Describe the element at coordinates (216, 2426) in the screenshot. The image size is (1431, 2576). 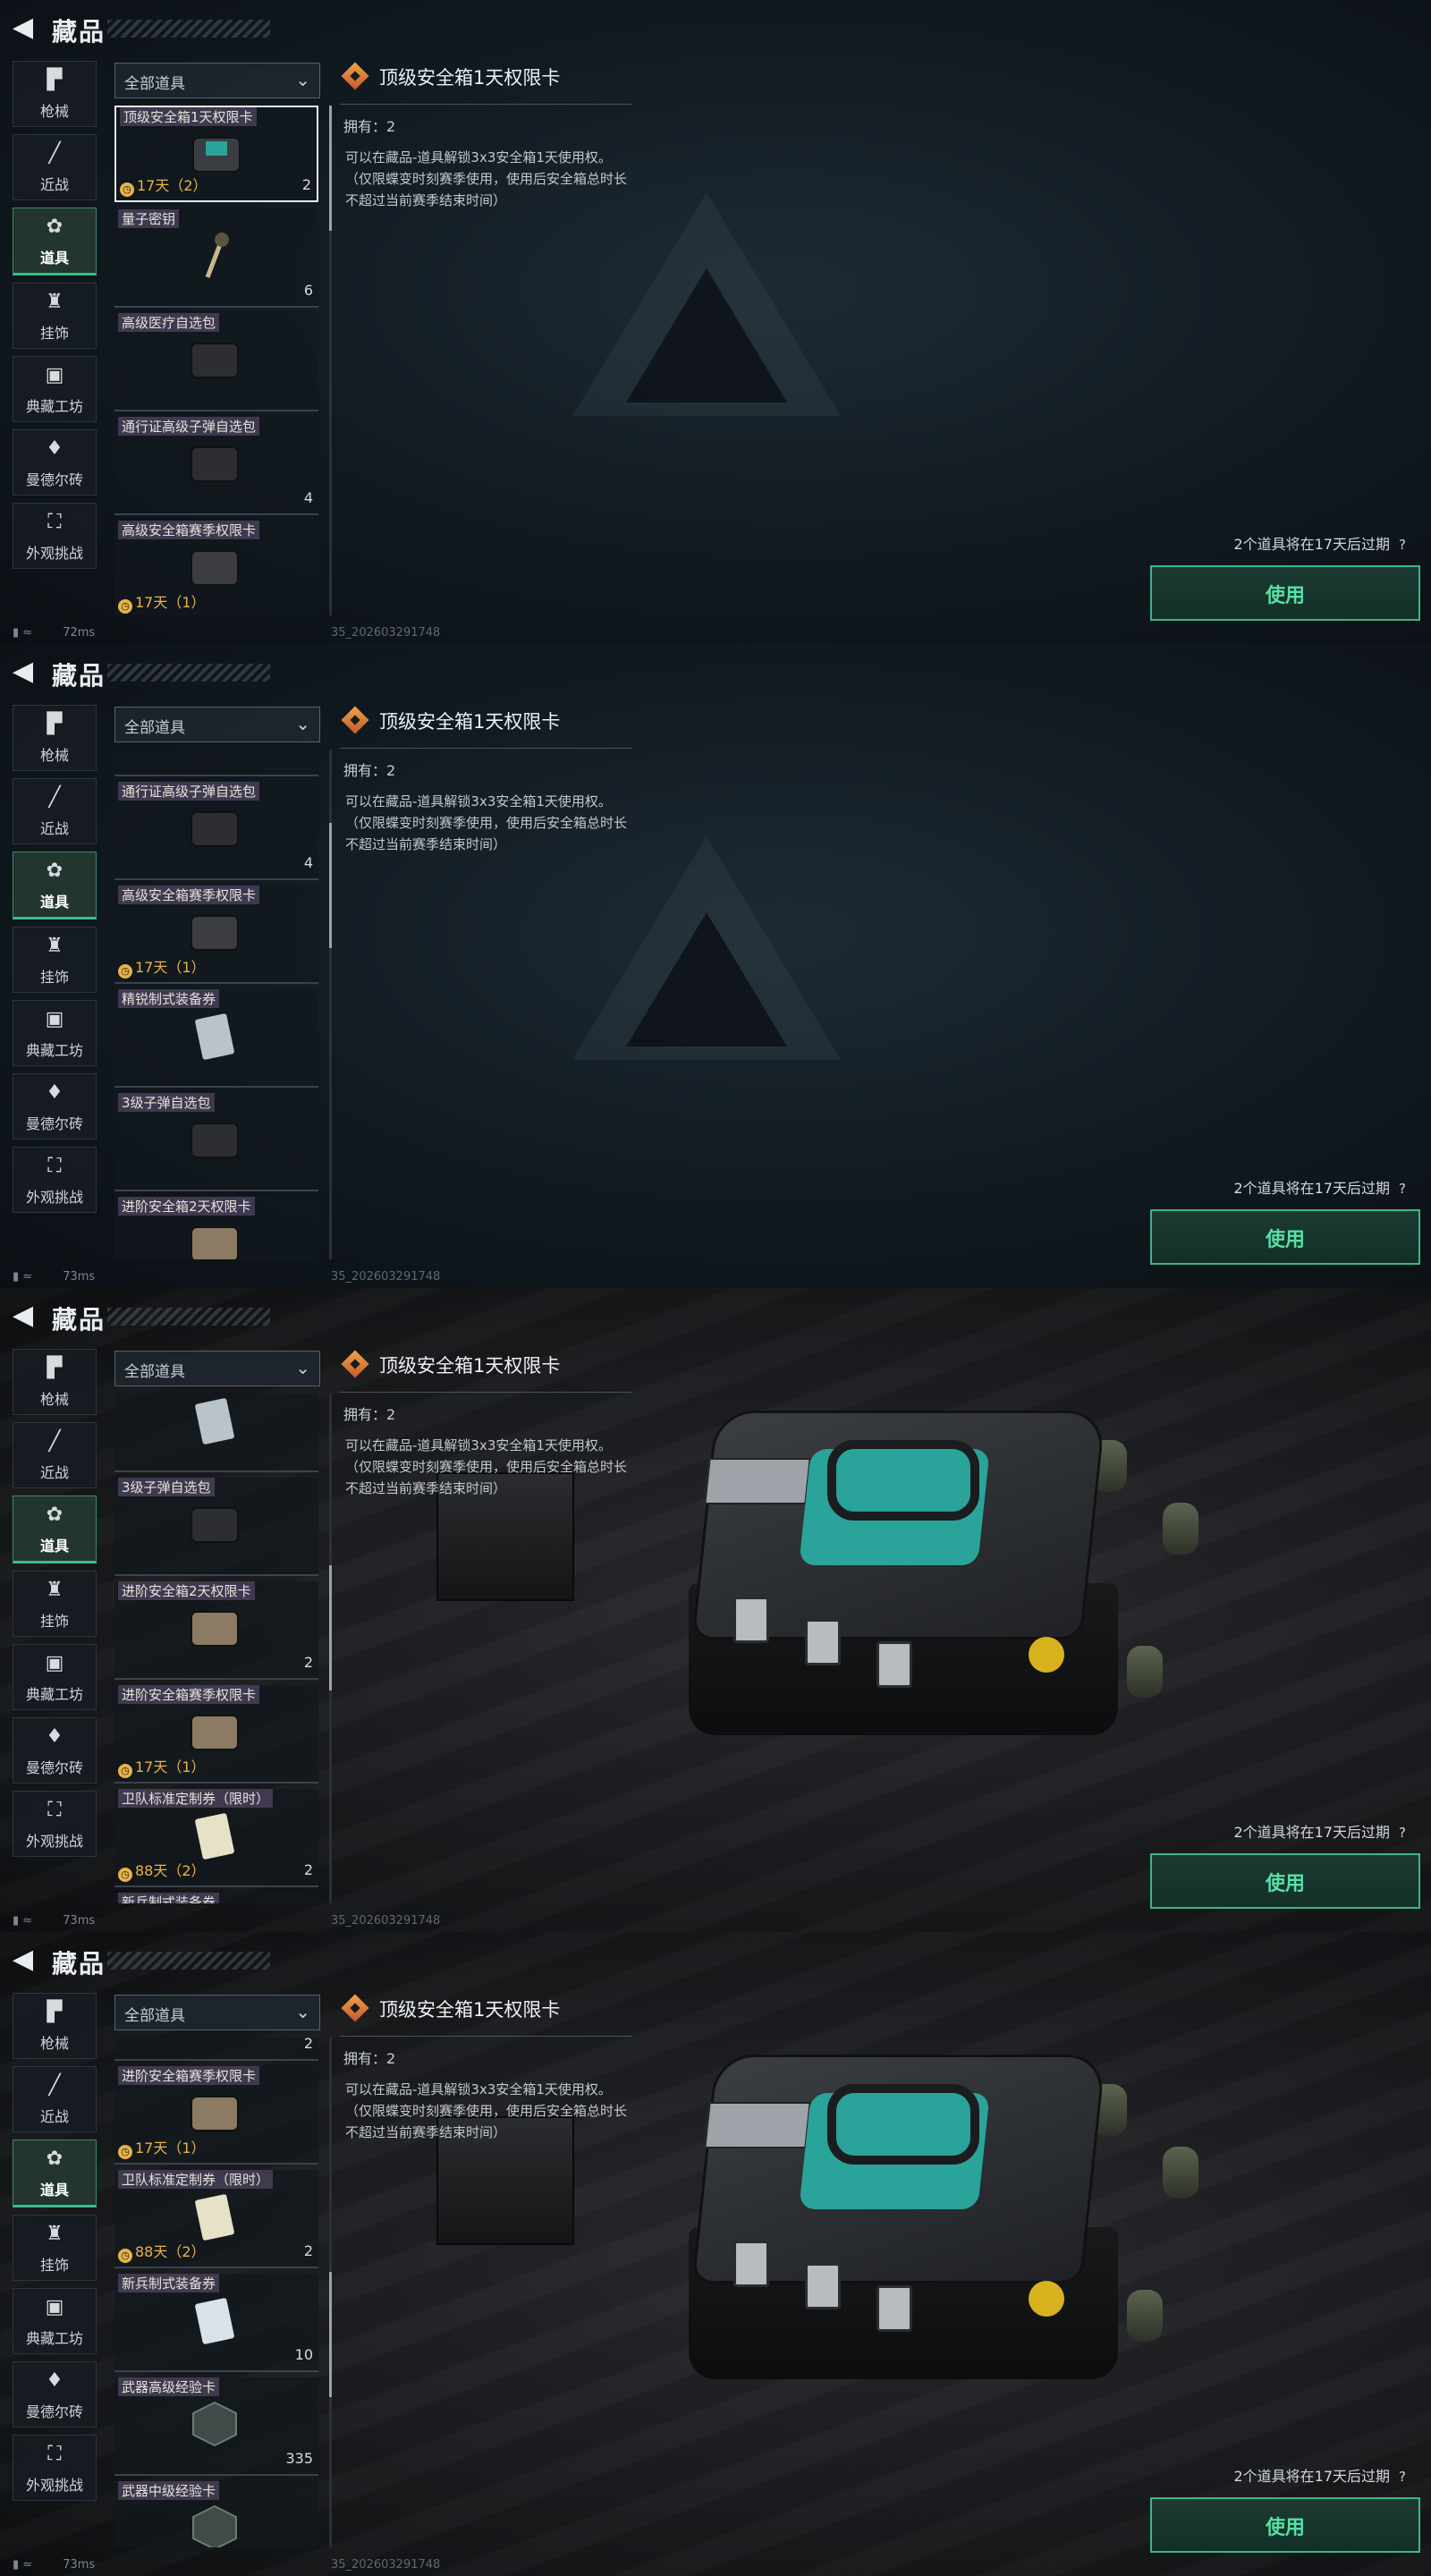
I see `item-card: 武器高级经验卡 335` at that location.